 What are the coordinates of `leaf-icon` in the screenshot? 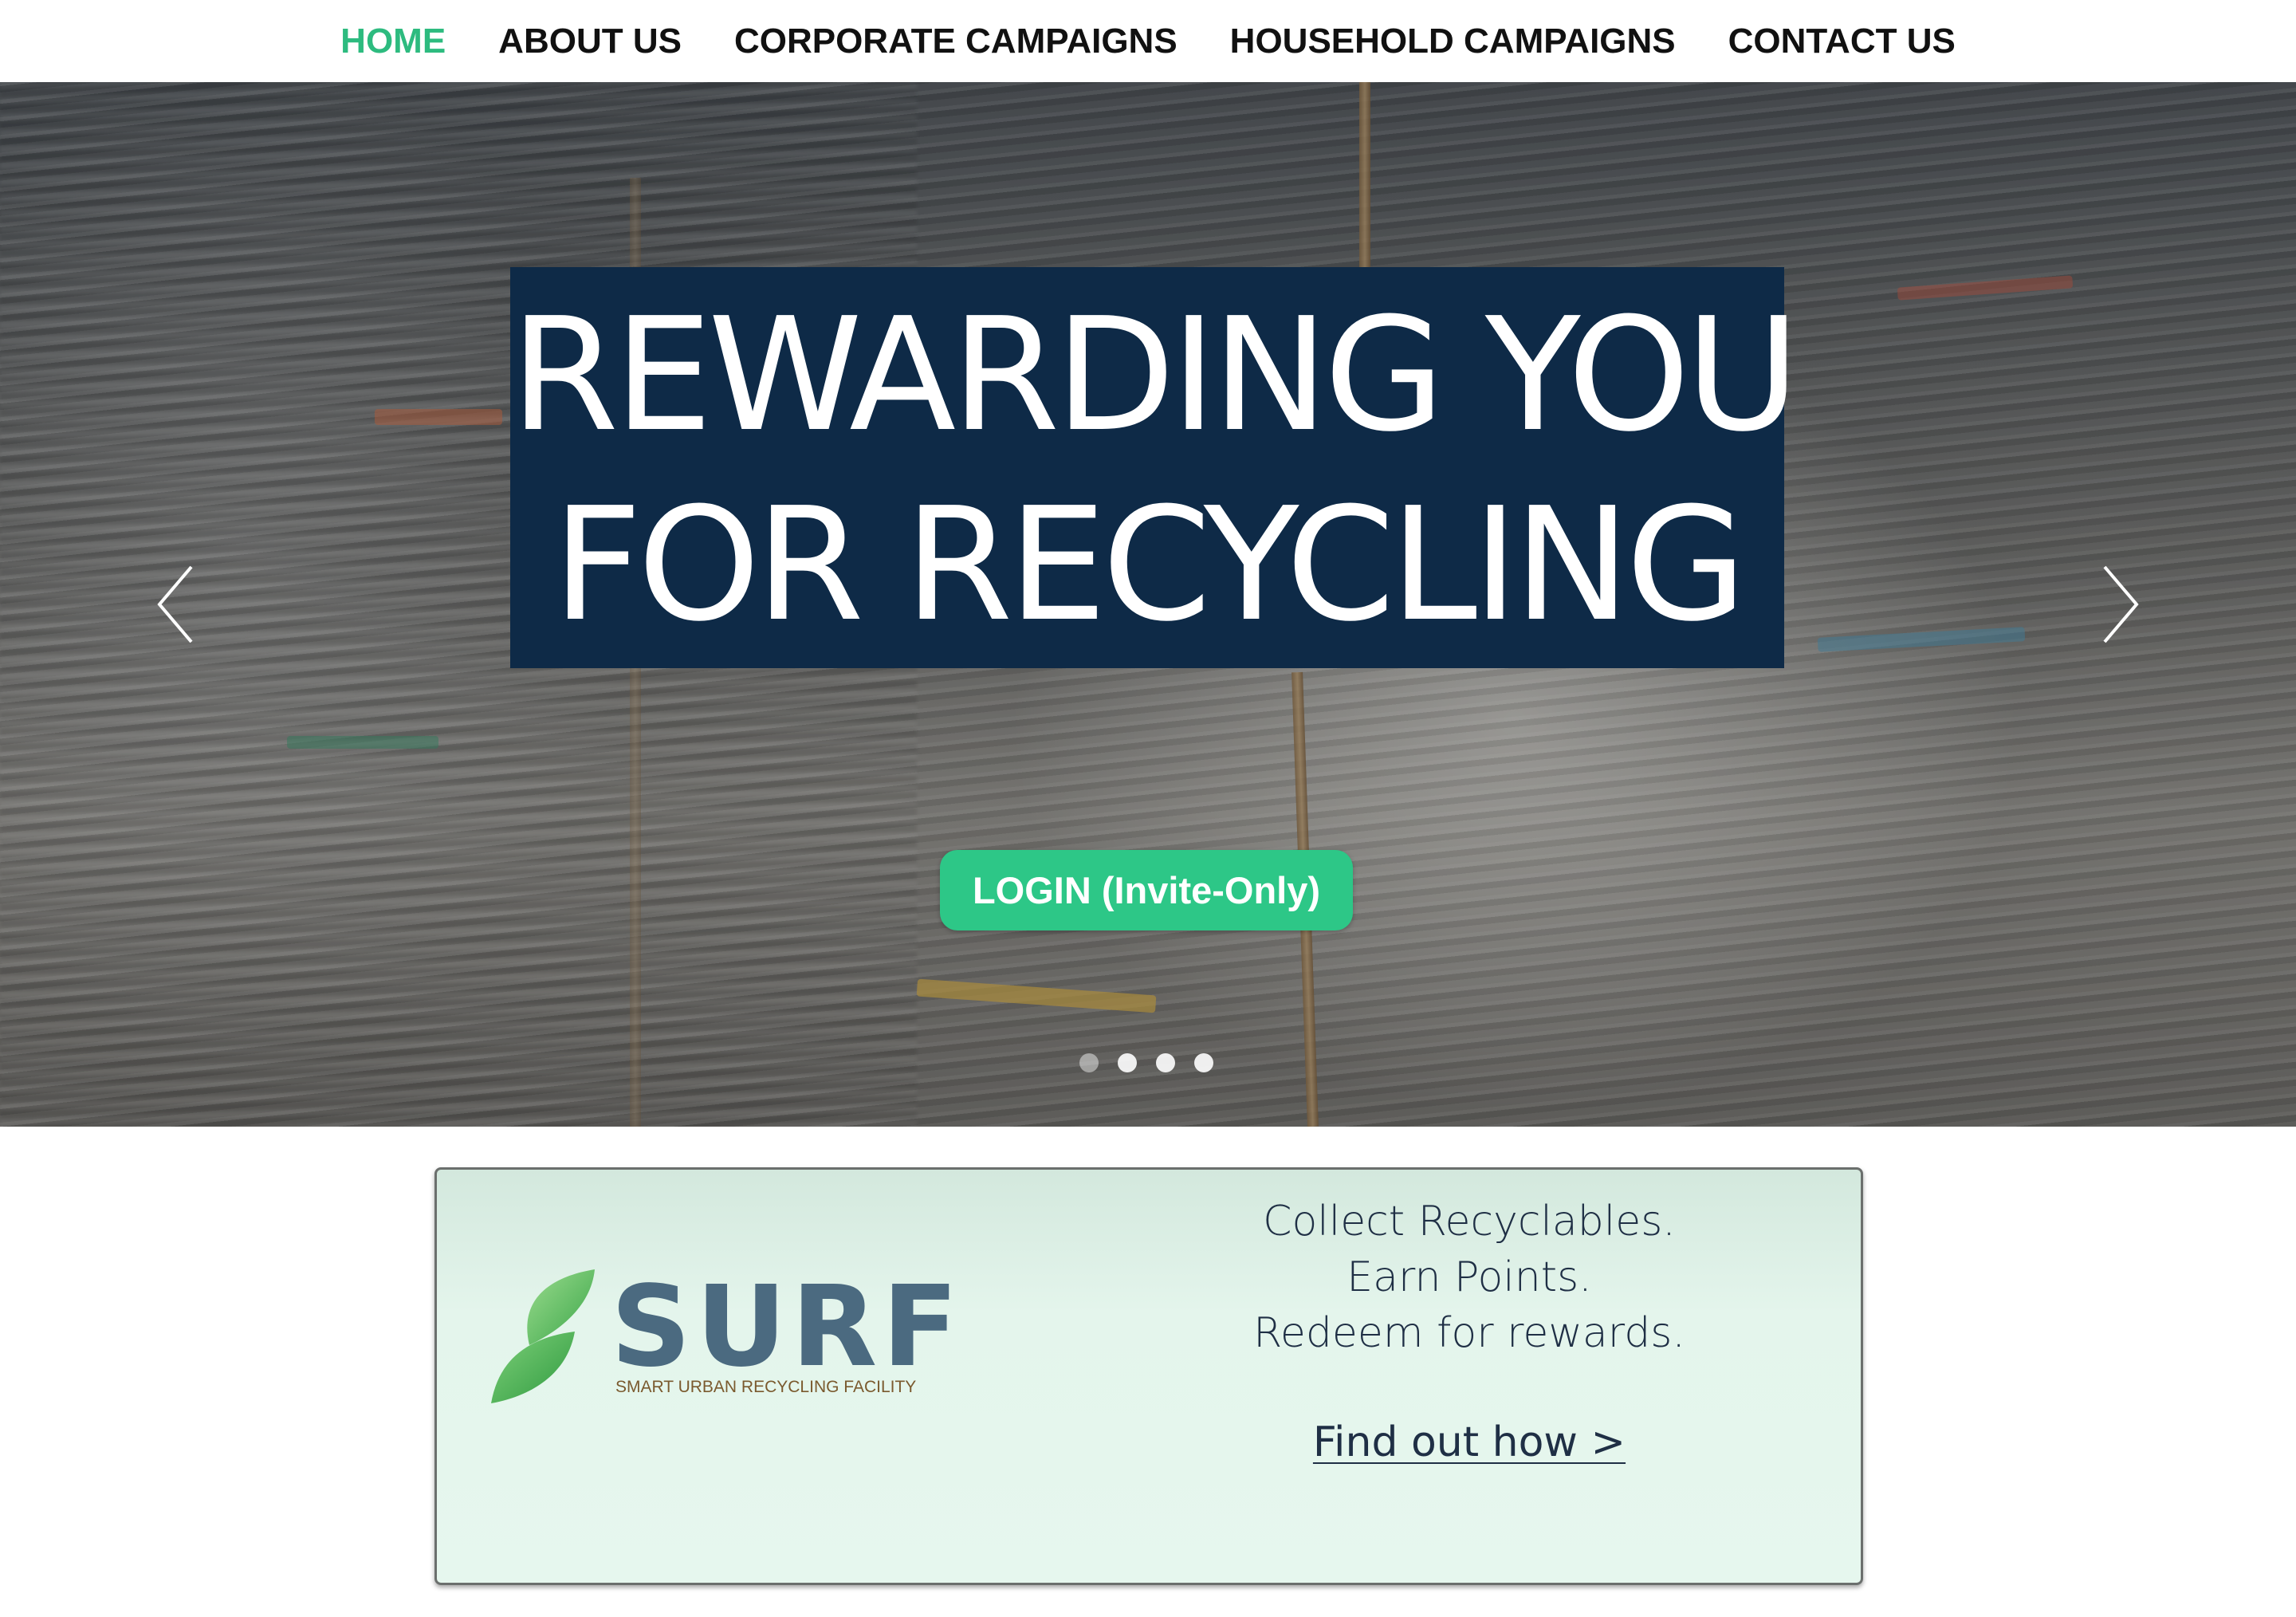 It's located at (543, 1336).